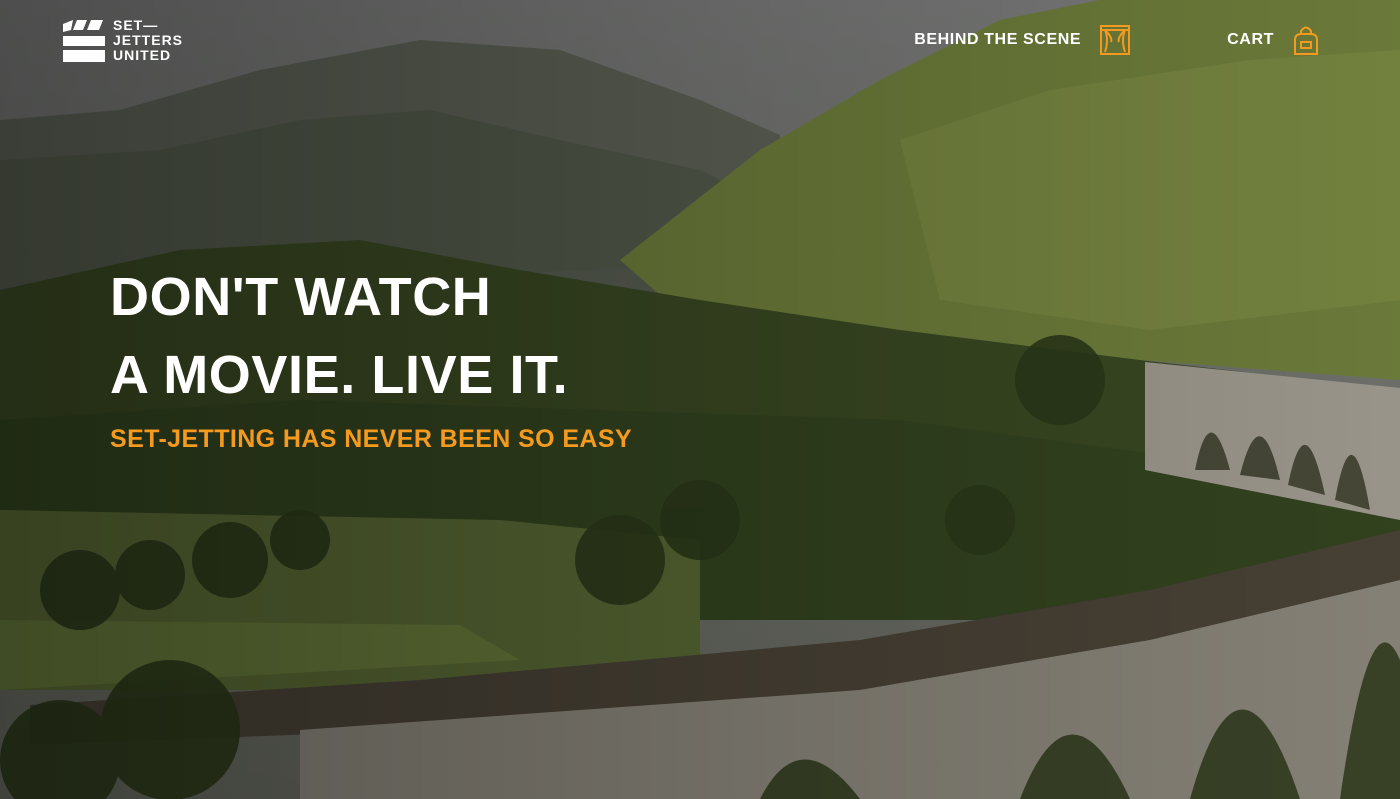  I want to click on headline-line-1: DON'T WATCH, so click(301, 297).